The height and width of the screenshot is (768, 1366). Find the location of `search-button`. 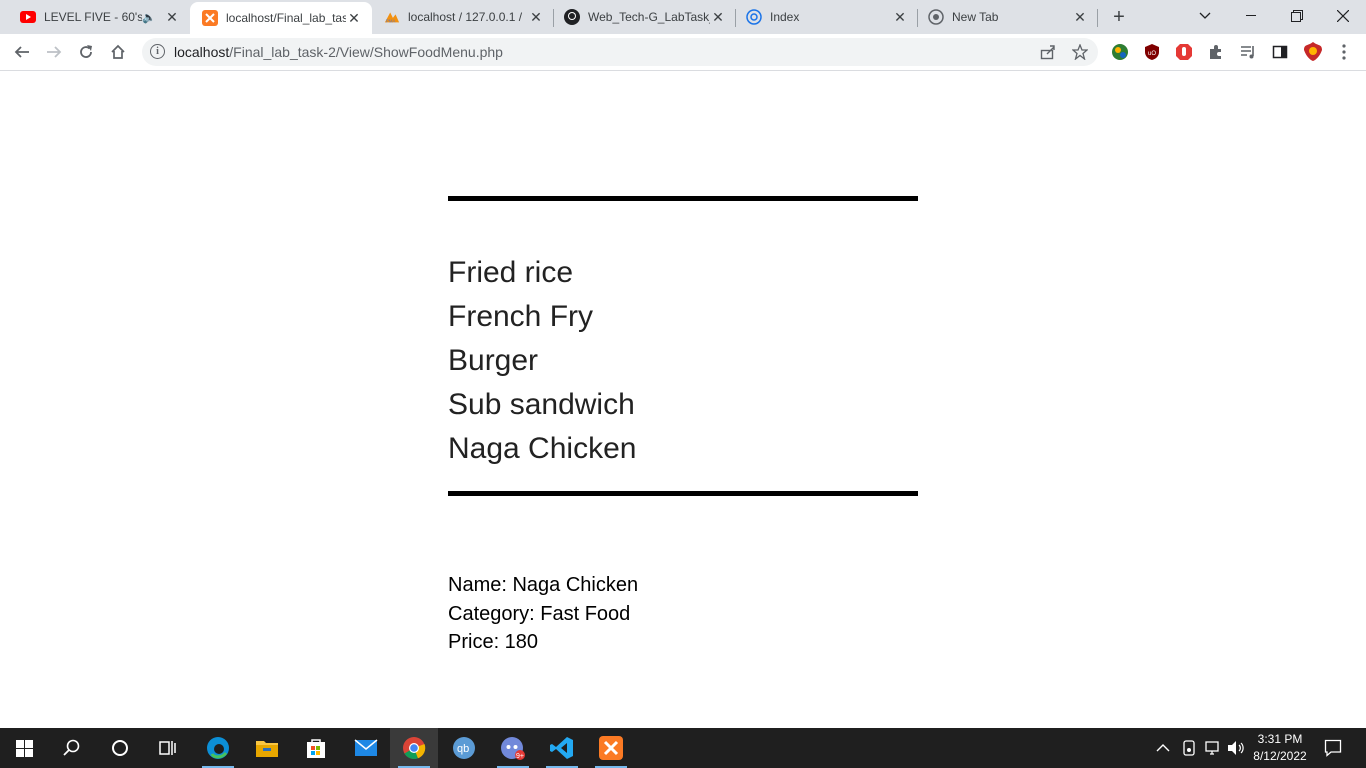

search-button is located at coordinates (72, 748).